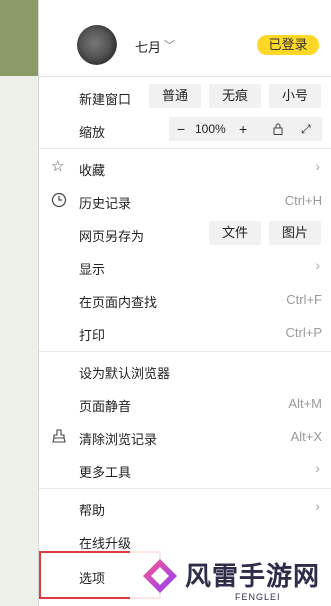 This screenshot has height=606, width=331. I want to click on history-shortcut: Ctrl+H, so click(303, 200).